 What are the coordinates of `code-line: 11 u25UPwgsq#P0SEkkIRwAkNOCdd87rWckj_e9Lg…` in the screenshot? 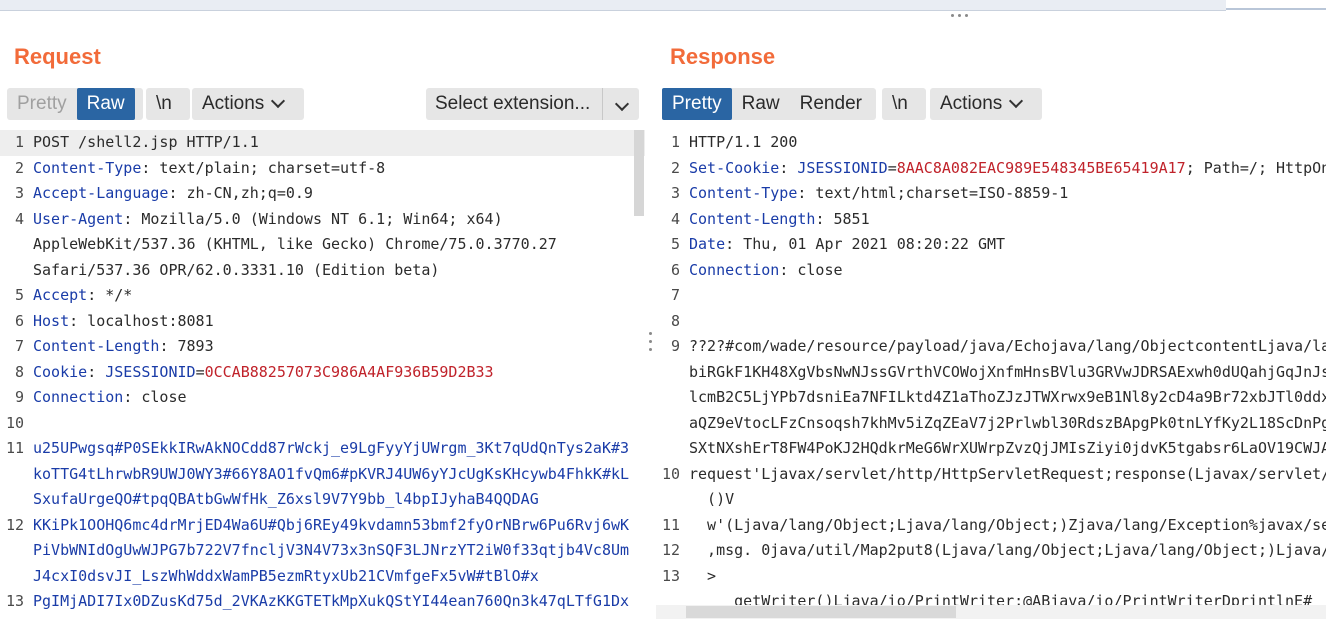 It's located at (322, 449).